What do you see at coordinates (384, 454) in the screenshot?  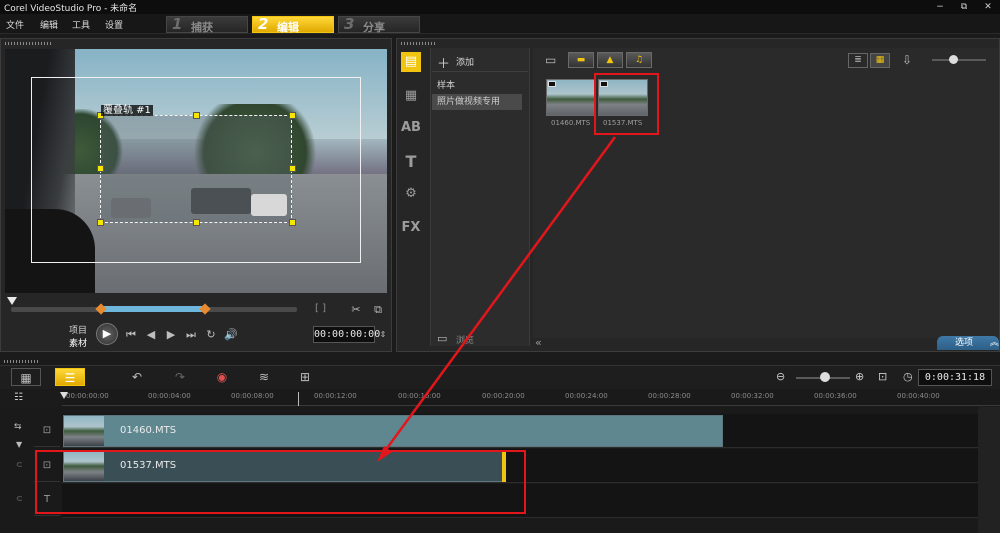 I see `arrow-head` at bounding box center [384, 454].